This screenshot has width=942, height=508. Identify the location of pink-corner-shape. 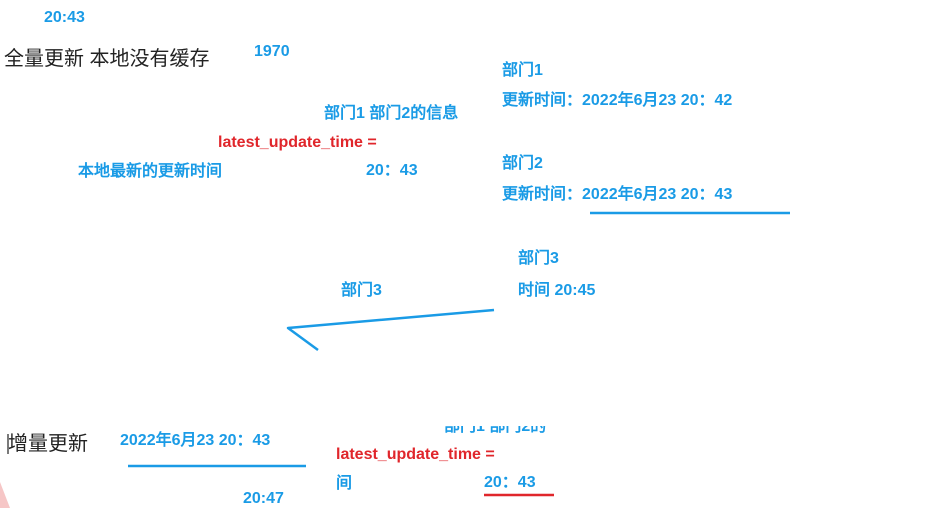
(5, 495).